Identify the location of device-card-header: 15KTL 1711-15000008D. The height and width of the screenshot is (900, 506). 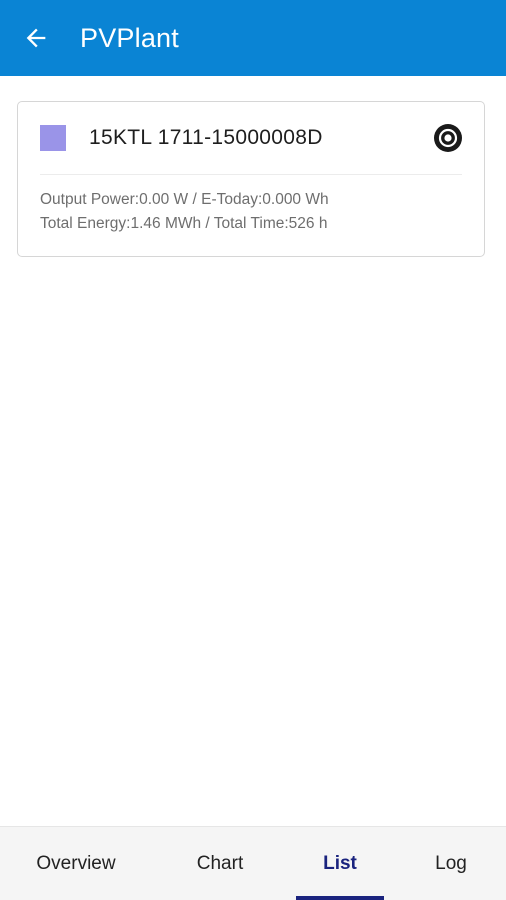
(251, 138).